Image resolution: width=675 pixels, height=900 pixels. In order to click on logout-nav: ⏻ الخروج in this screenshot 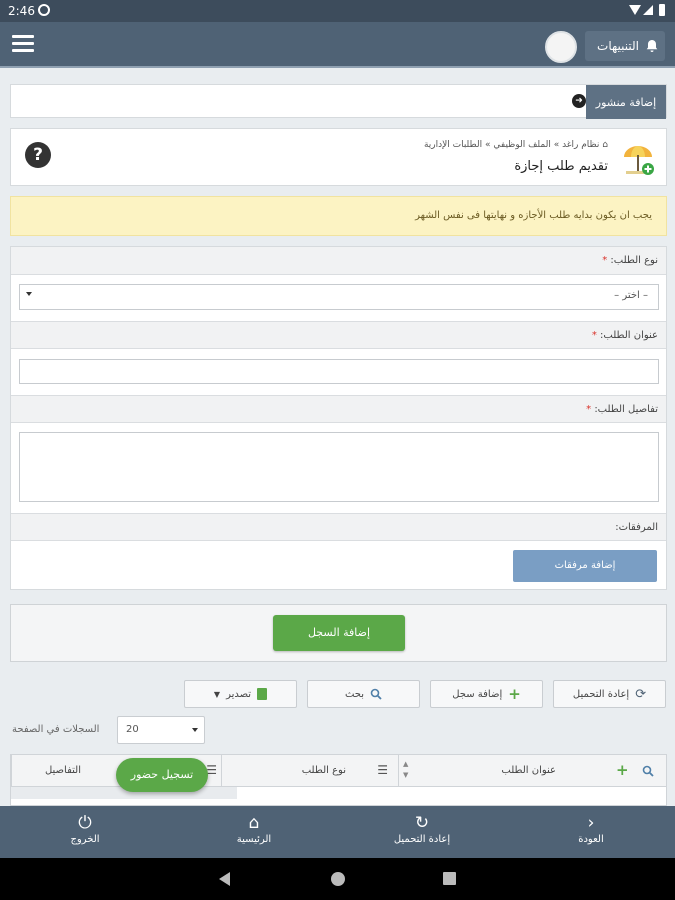, I will do `click(85, 828)`.